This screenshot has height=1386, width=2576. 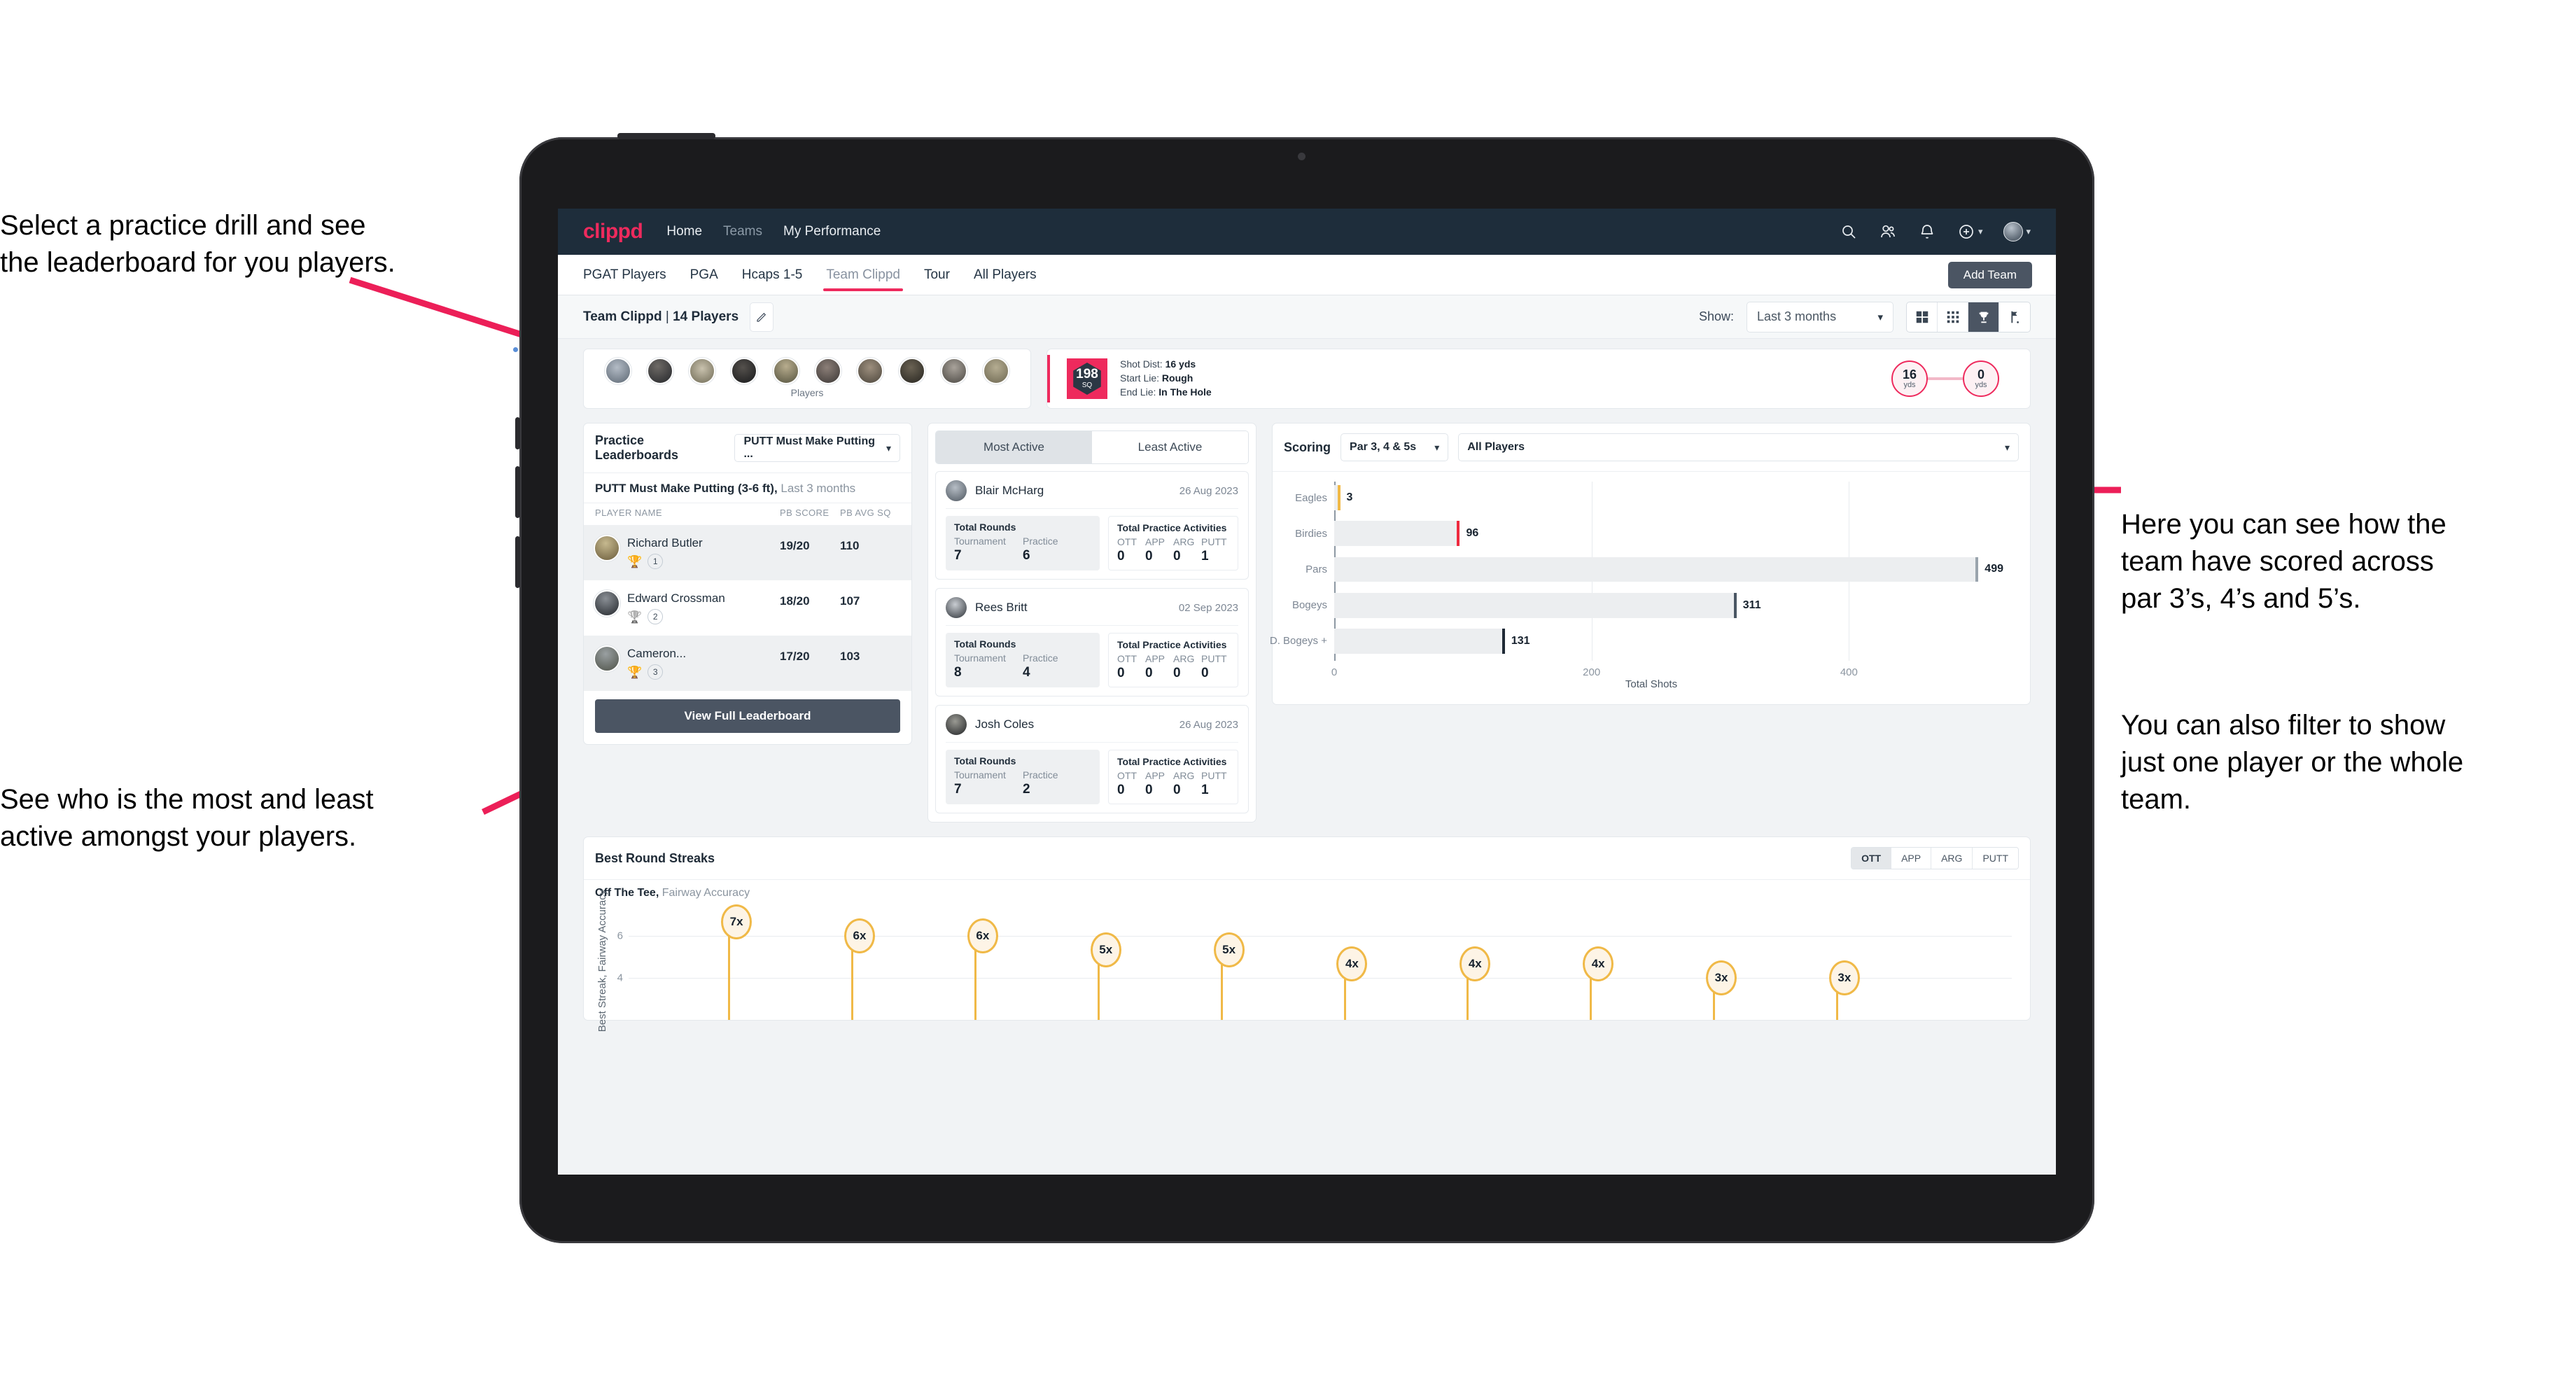 I want to click on metric-tab-putt: PUTT, so click(x=1995, y=858).